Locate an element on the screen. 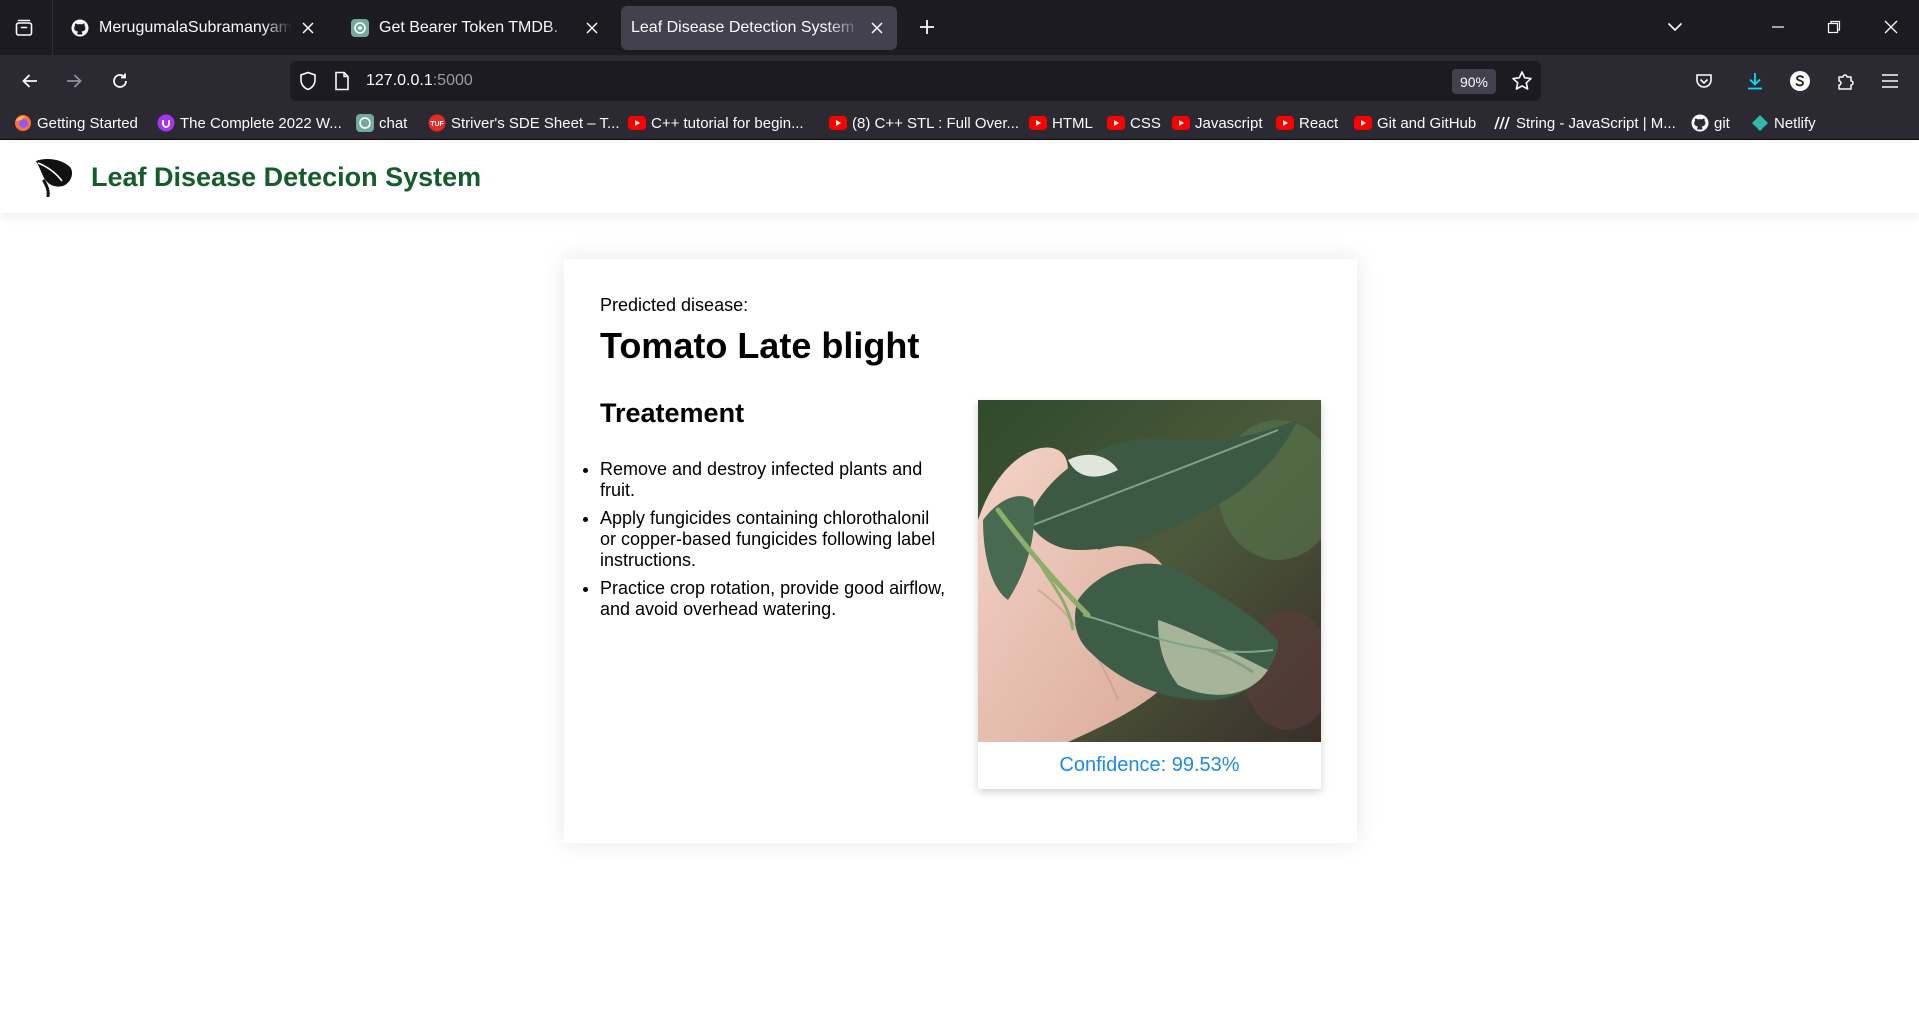  list-all-tabs-button is located at coordinates (24, 28).